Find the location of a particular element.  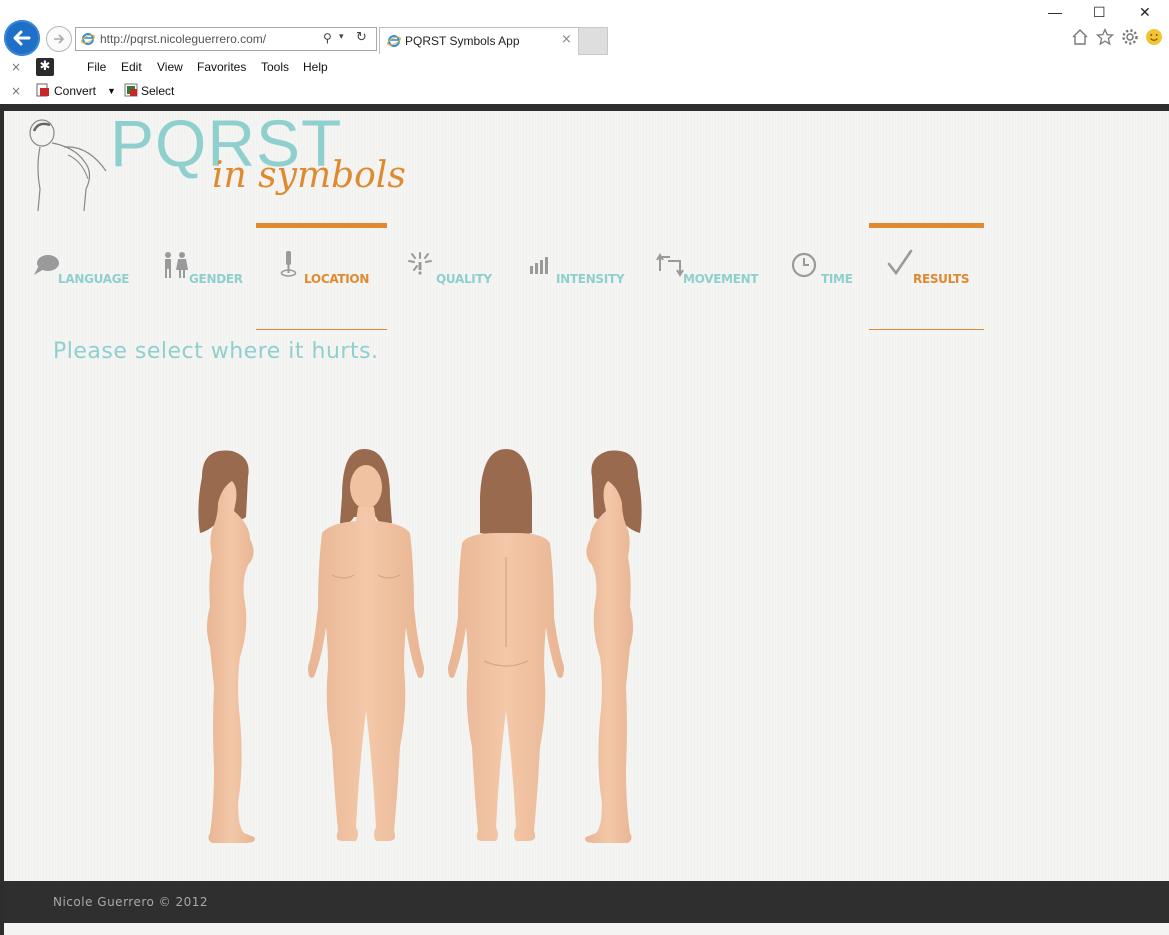

logo-tagline: in symbols is located at coordinates (309, 175).